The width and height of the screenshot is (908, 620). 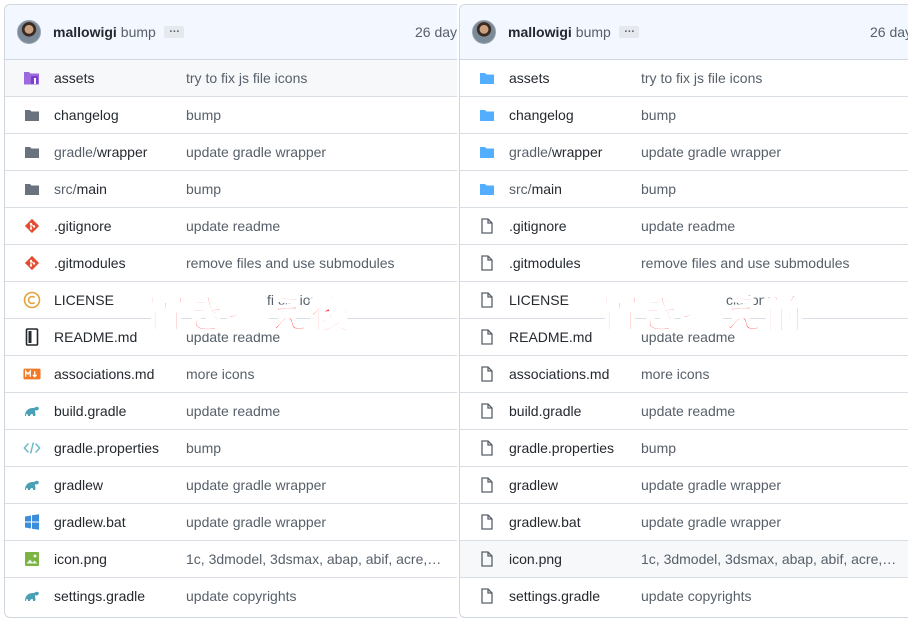 I want to click on file-name: README.md, so click(x=96, y=337).